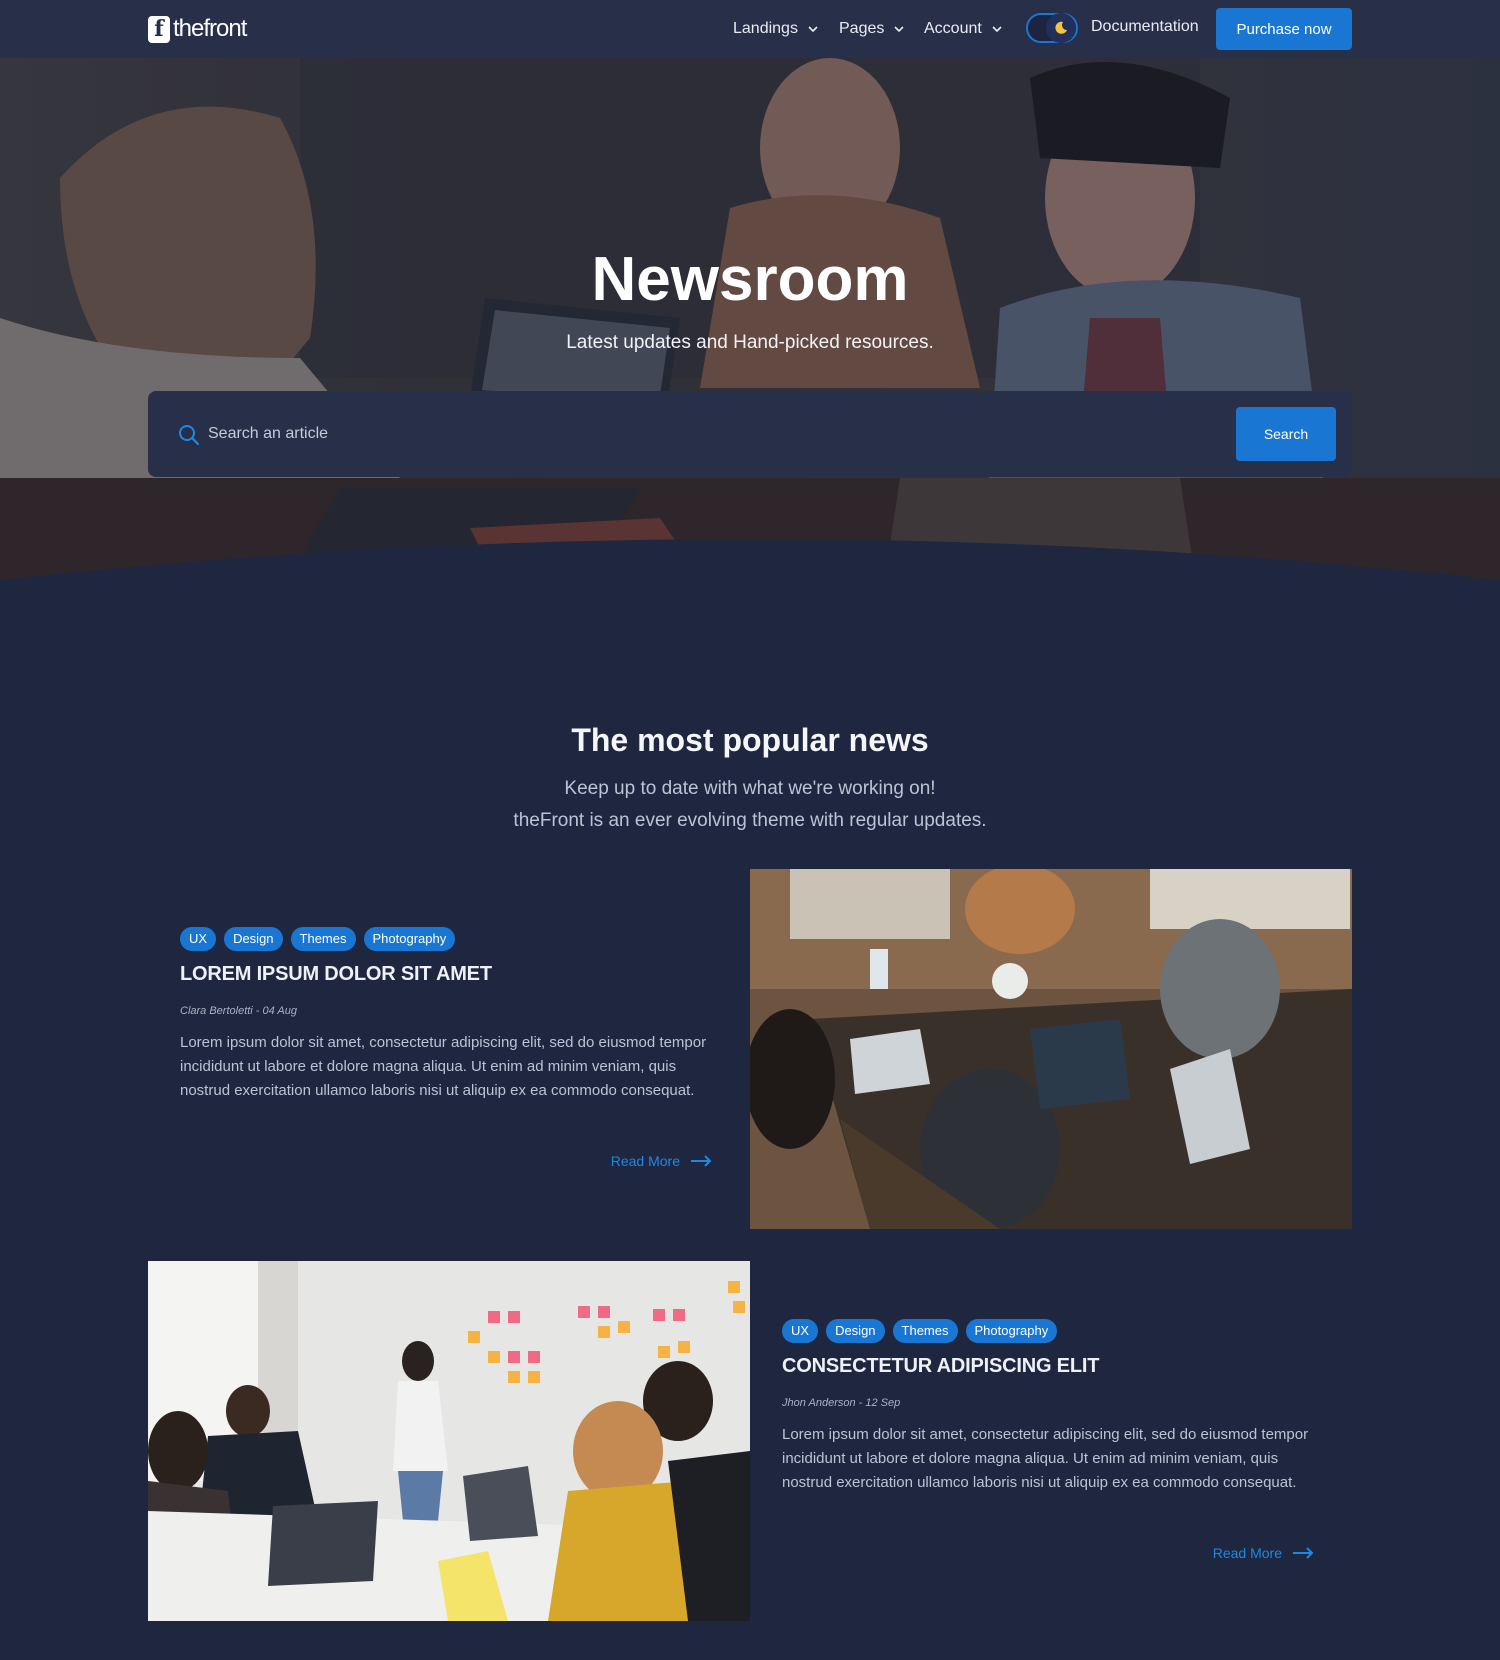 The height and width of the screenshot is (1660, 1500). What do you see at coordinates (238, 1011) in the screenshot?
I see `article-meta: Clara Bertoletti - 04 Aug` at bounding box center [238, 1011].